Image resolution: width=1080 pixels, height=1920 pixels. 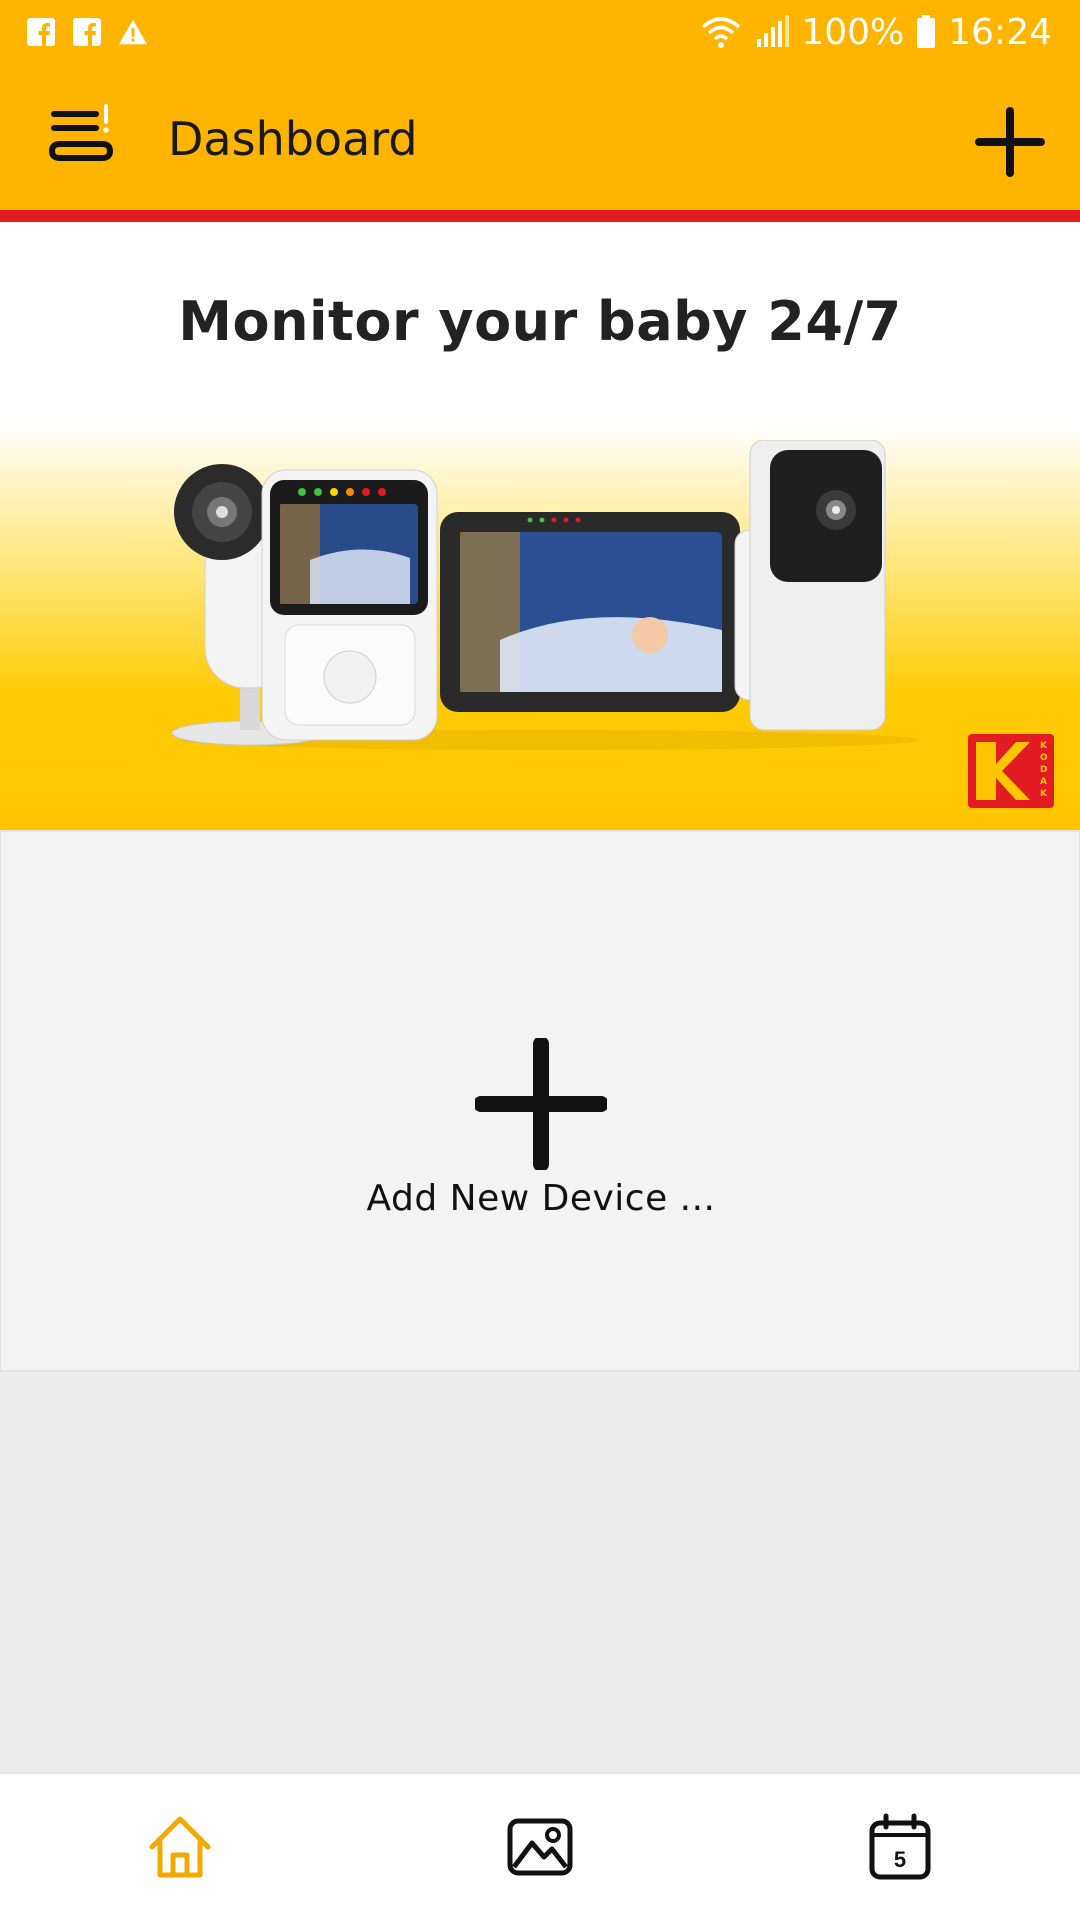 I want to click on nav-gallery, so click(x=540, y=1847).